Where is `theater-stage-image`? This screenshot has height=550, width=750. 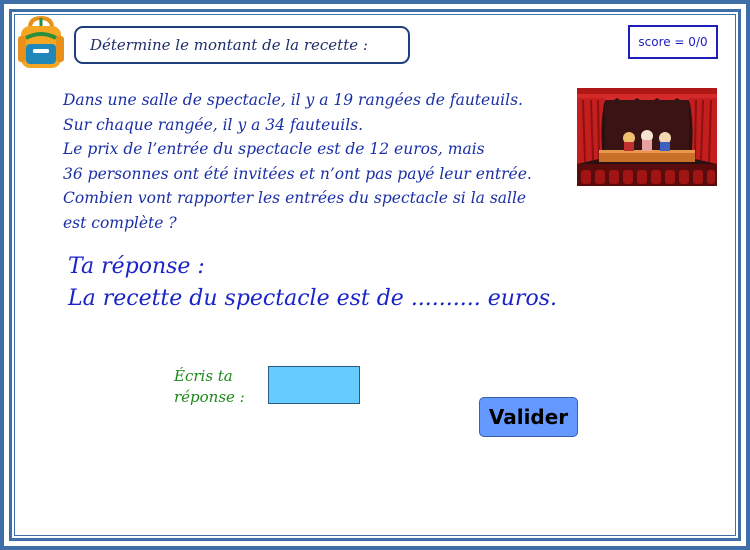 theater-stage-image is located at coordinates (647, 137).